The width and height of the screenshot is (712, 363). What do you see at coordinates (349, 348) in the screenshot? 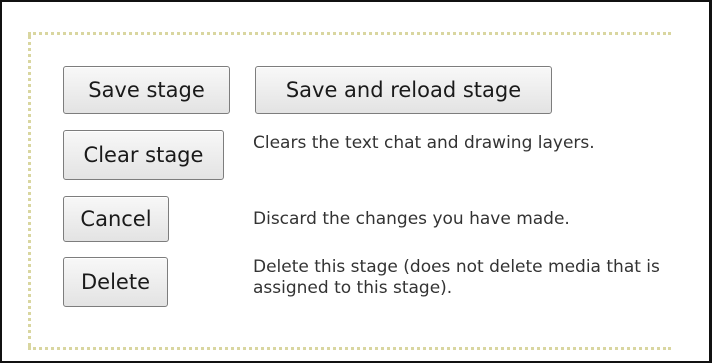
I see `dotted-divider-bottom` at bounding box center [349, 348].